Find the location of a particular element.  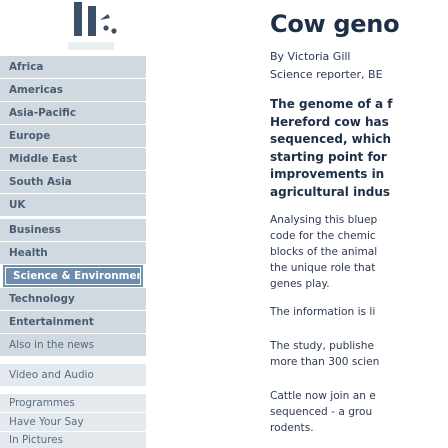

sidebar-item-label: Africa is located at coordinates (26, 67).